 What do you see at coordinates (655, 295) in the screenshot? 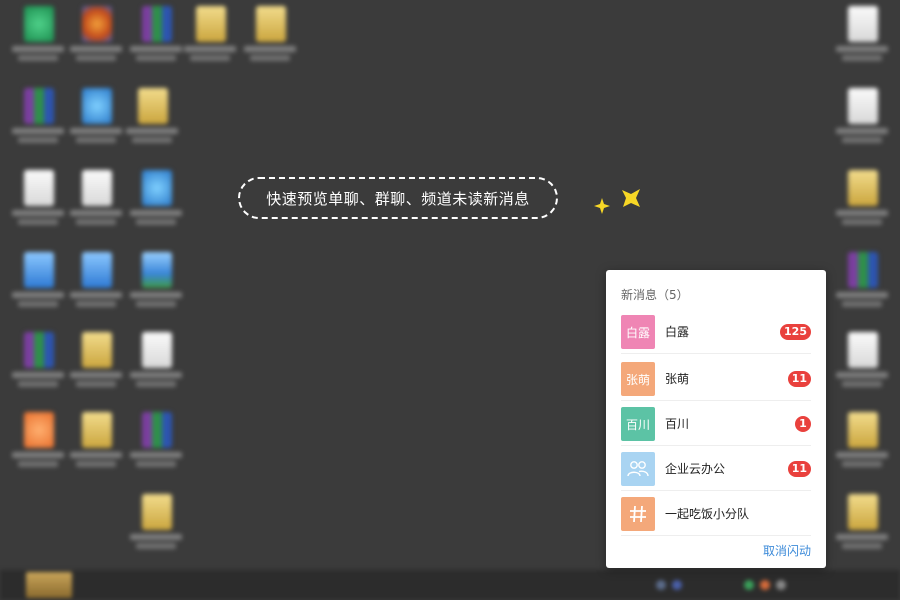
I see `popup-title: 新消息（5）` at bounding box center [655, 295].